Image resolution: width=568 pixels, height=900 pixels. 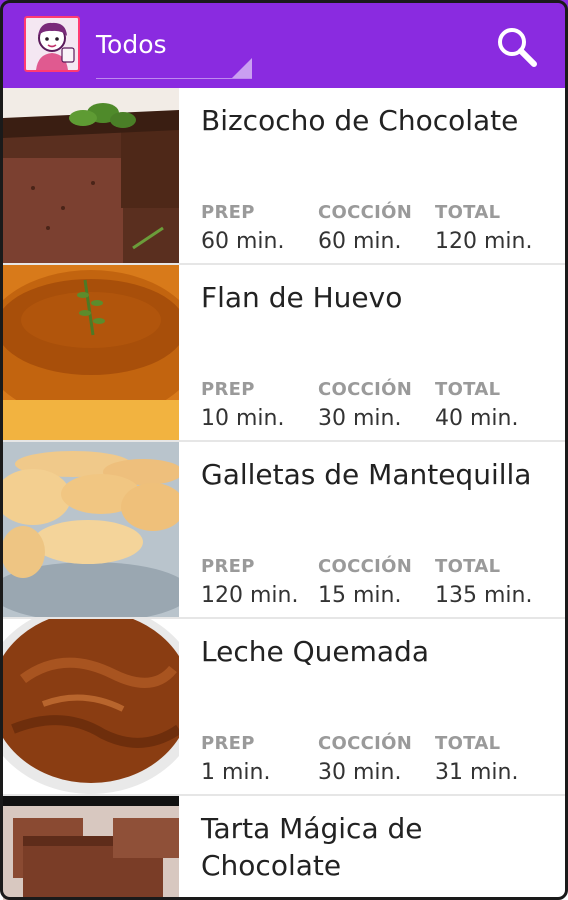 What do you see at coordinates (242, 228) in the screenshot?
I see `prep-time: PREP 60 min.` at bounding box center [242, 228].